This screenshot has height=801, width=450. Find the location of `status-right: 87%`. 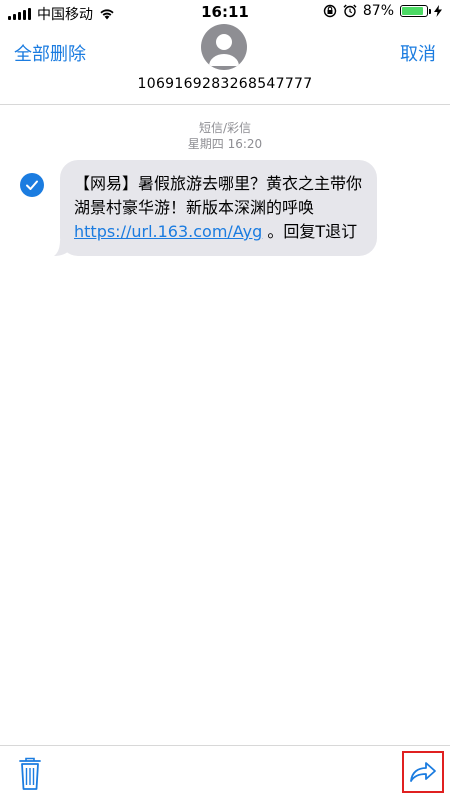

status-right: 87% is located at coordinates (382, 11).